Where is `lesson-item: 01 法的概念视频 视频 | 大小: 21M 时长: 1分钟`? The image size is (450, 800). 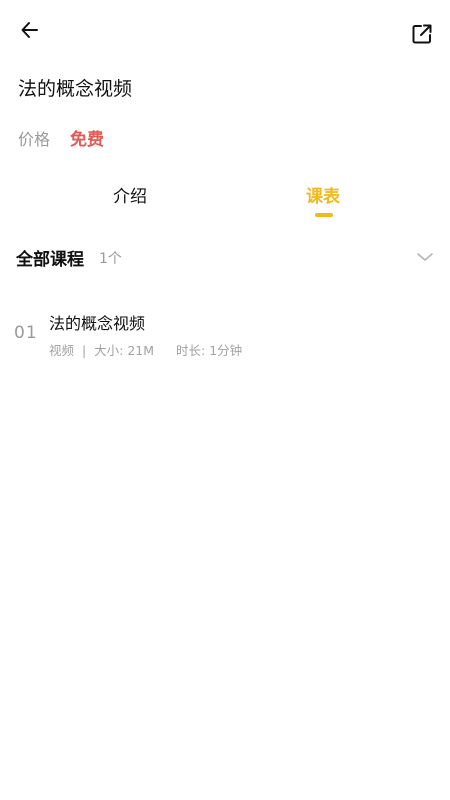
lesson-item: 01 法的概念视频 视频 | 大小: 21M 时长: 1分钟 is located at coordinates (224, 334).